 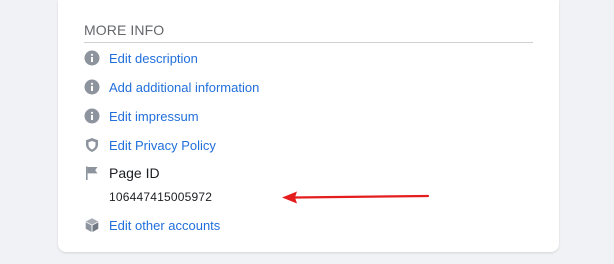 I want to click on page-id-value: 106447415005972, so click(x=161, y=197).